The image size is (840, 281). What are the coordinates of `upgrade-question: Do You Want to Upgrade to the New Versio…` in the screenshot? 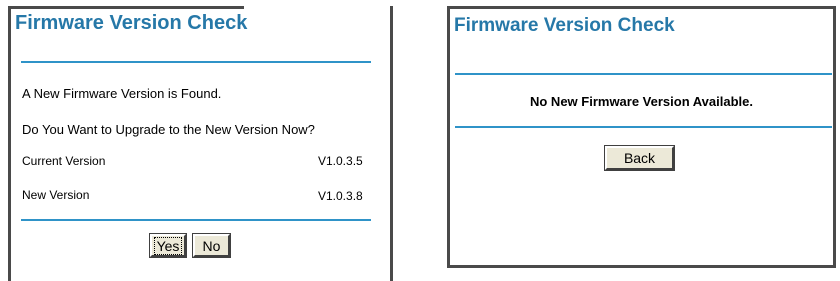 It's located at (168, 129).